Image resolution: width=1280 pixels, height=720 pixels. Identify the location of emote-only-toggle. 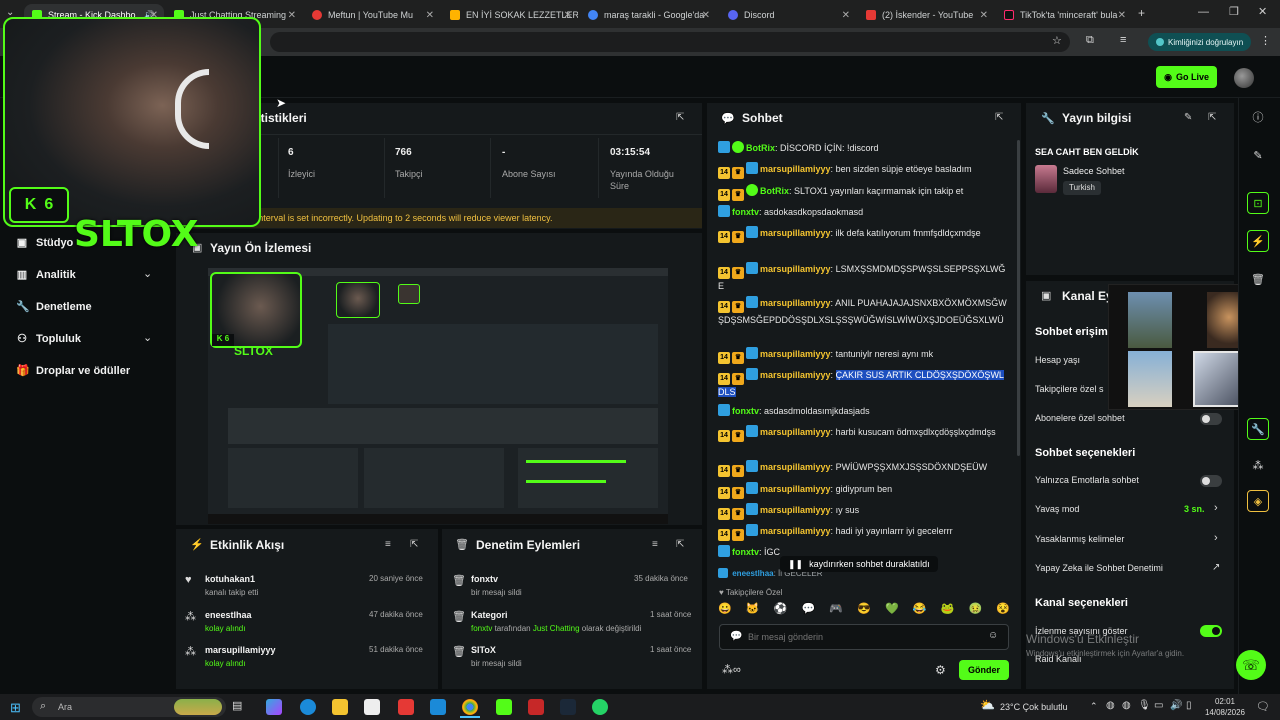
(1211, 481).